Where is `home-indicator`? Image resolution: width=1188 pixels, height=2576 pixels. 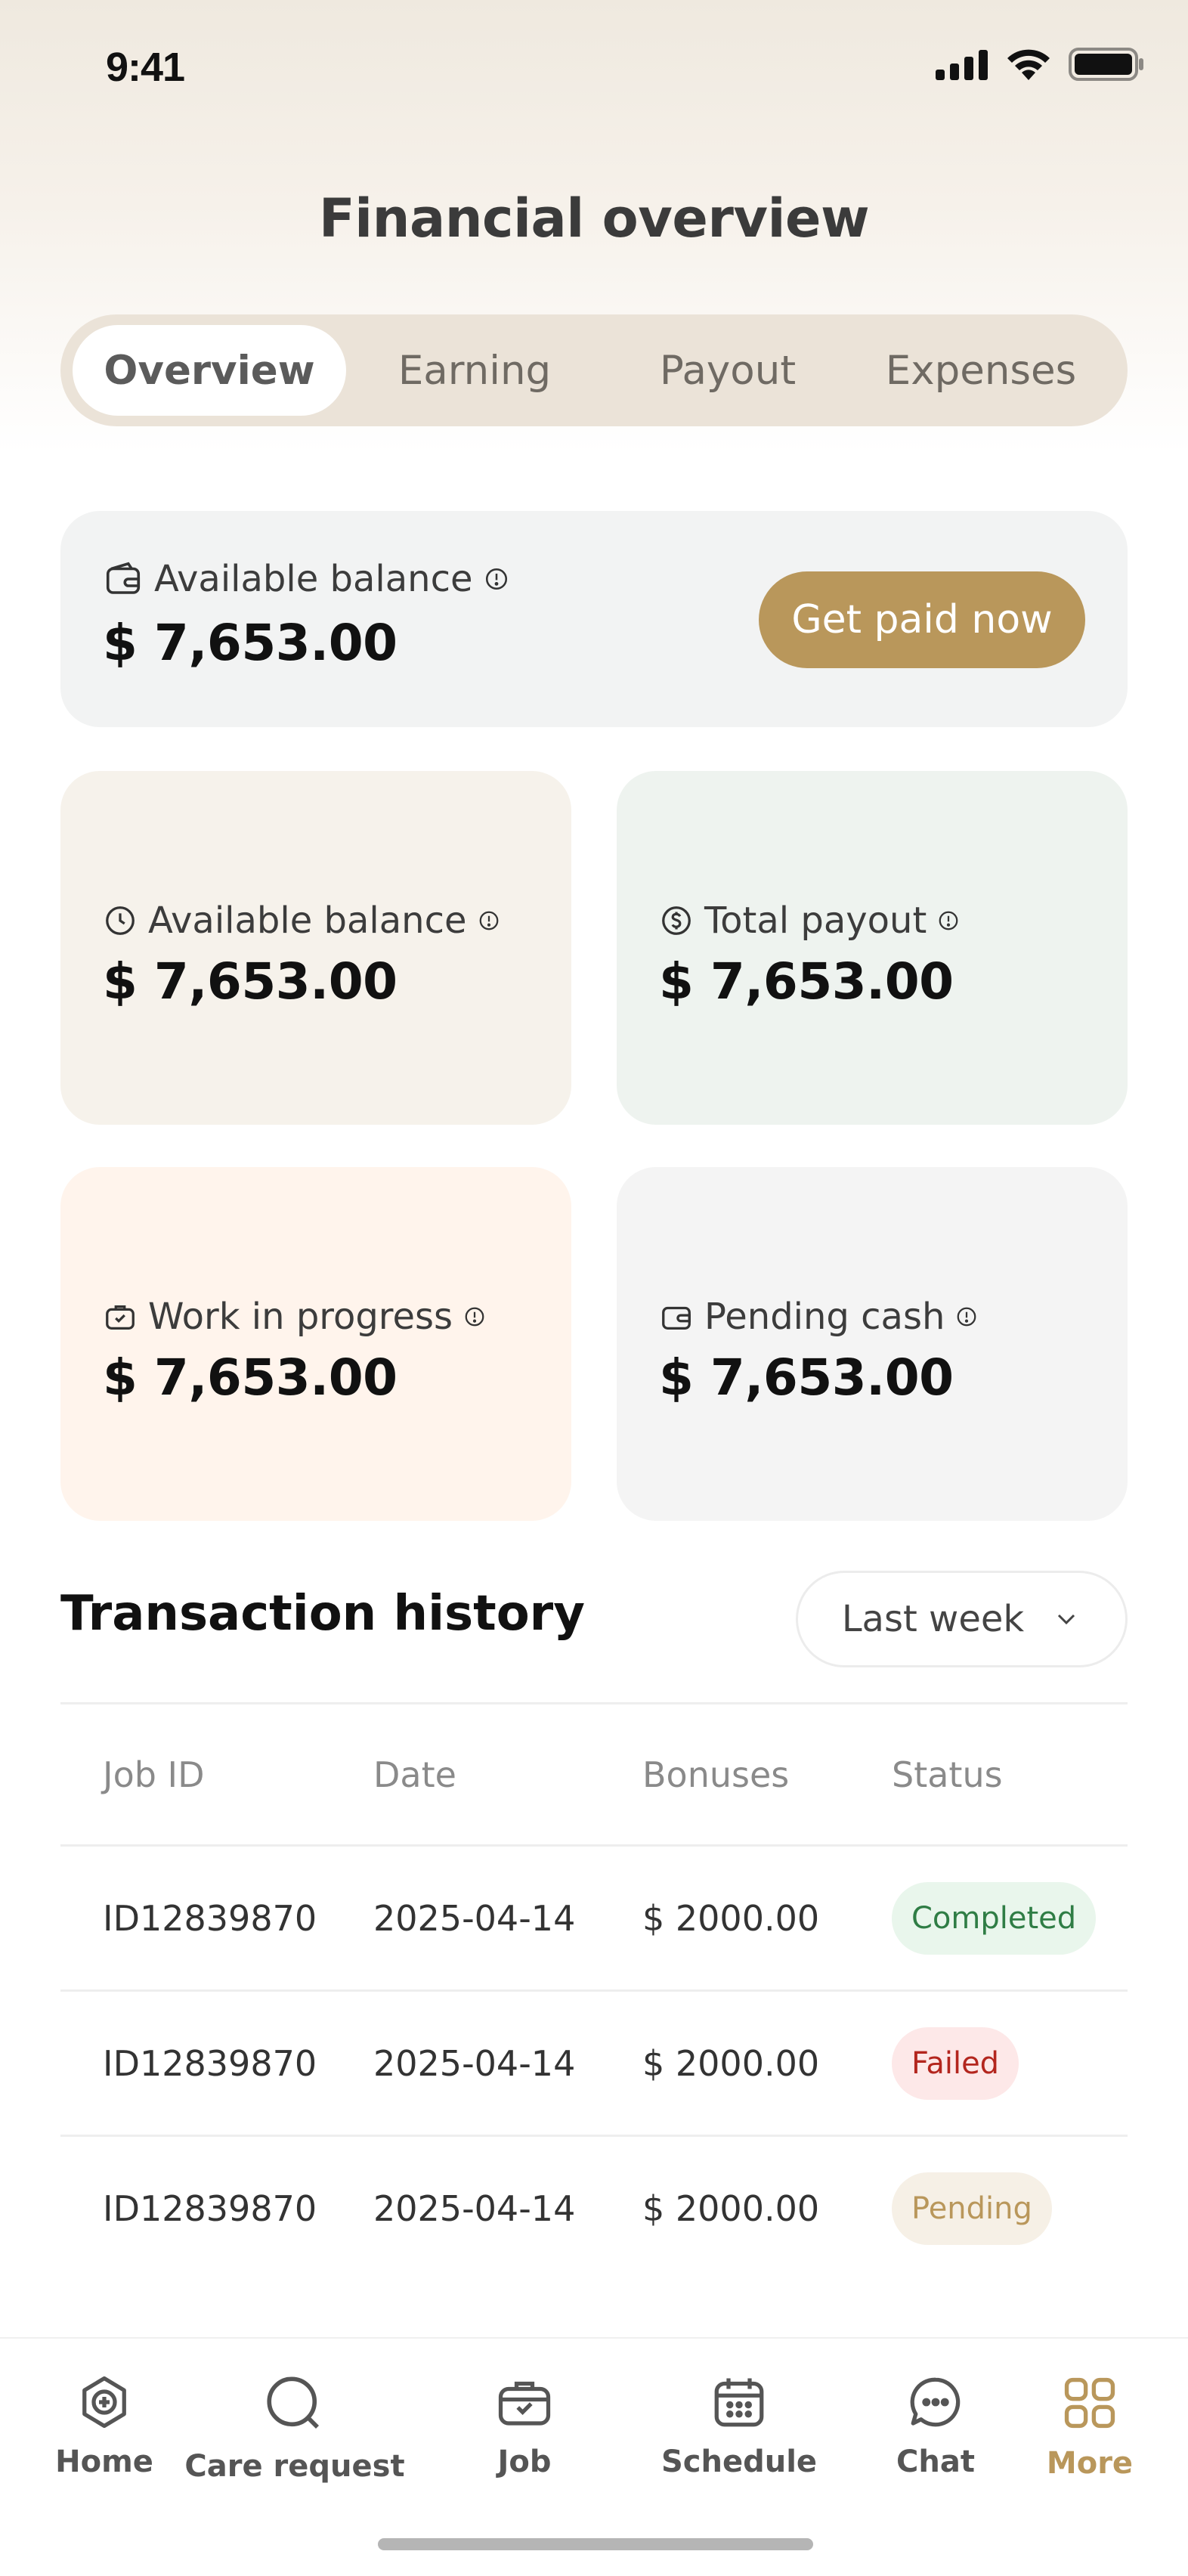 home-indicator is located at coordinates (595, 2544).